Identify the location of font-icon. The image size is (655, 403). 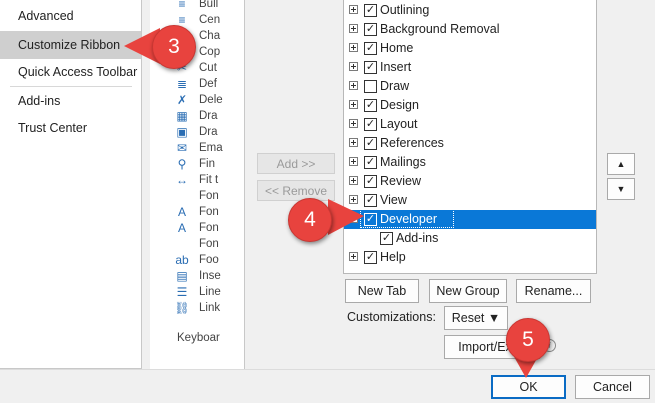
(182, 196).